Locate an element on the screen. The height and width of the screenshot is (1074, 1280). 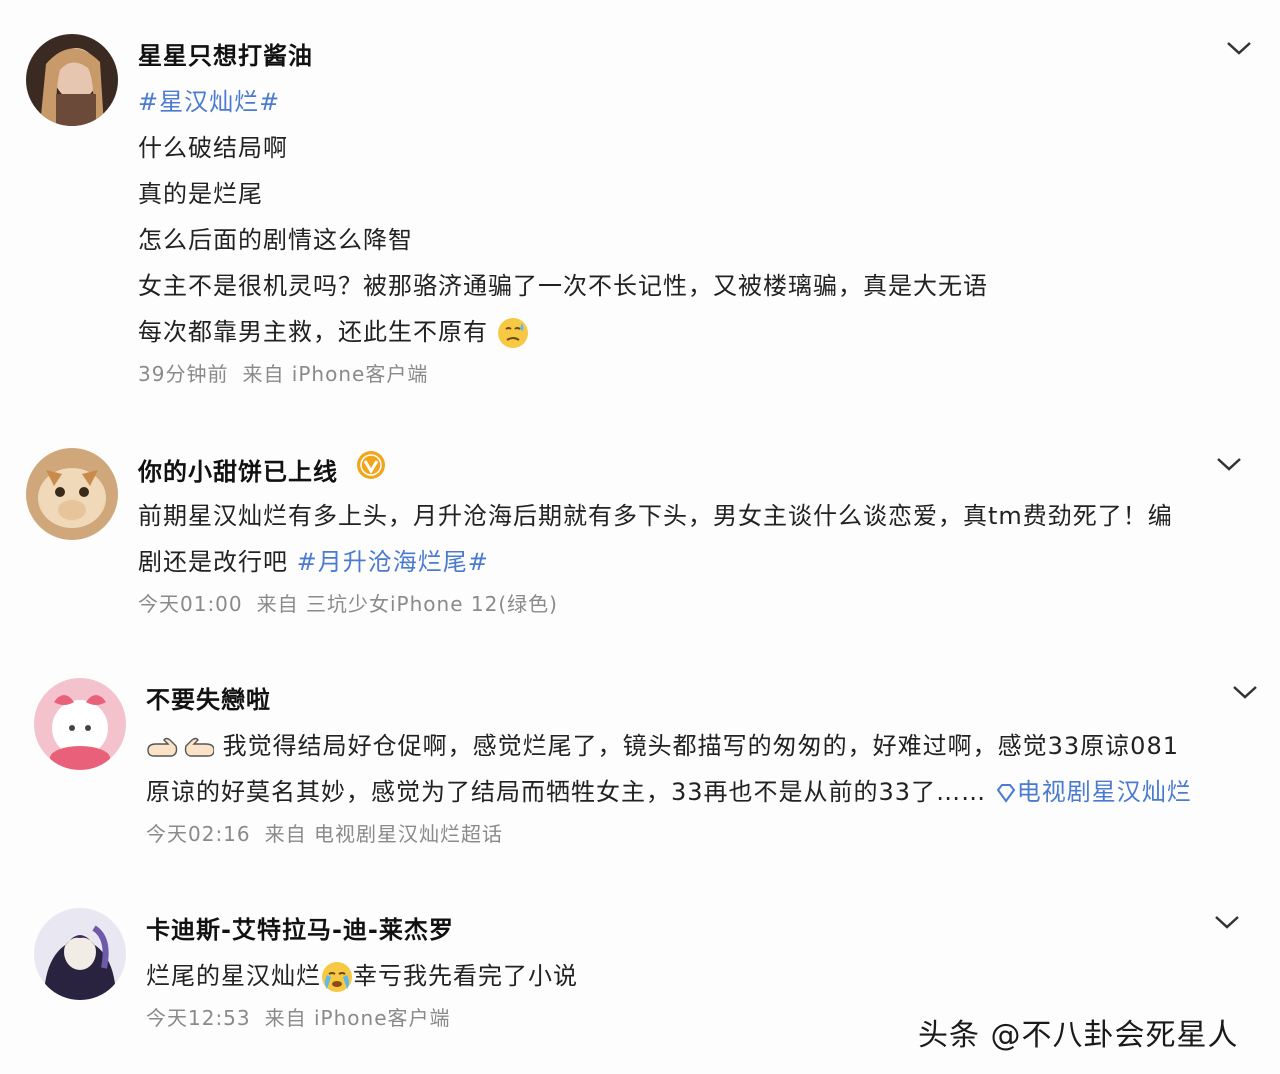
crying-emoji-icon is located at coordinates (337, 977).